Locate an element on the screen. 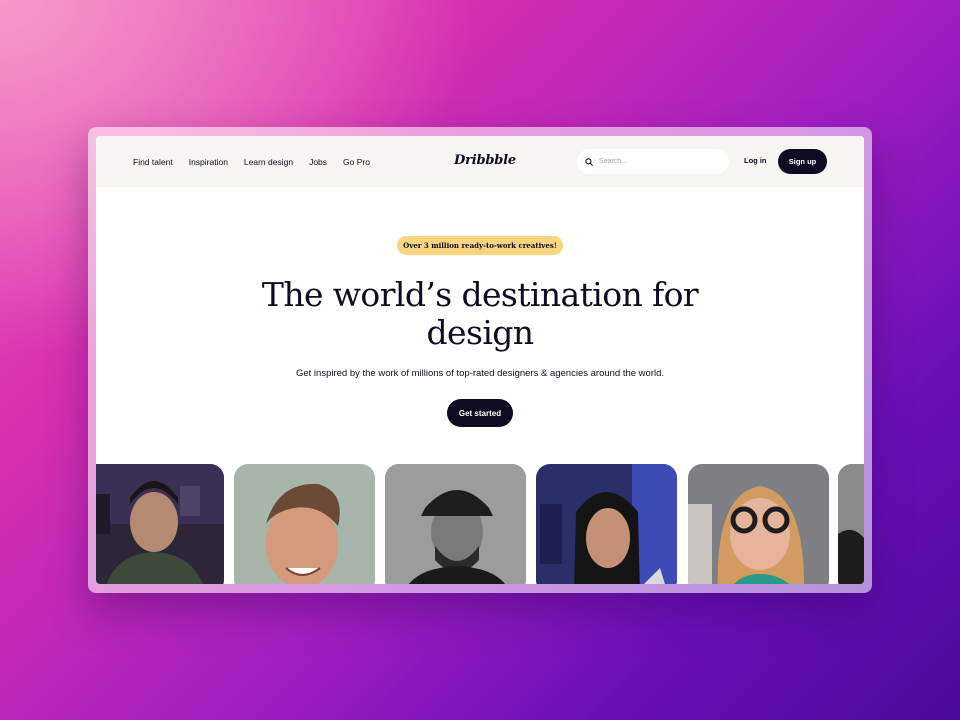 The image size is (960, 720). nav-link-go-pro: Go Pro is located at coordinates (356, 162).